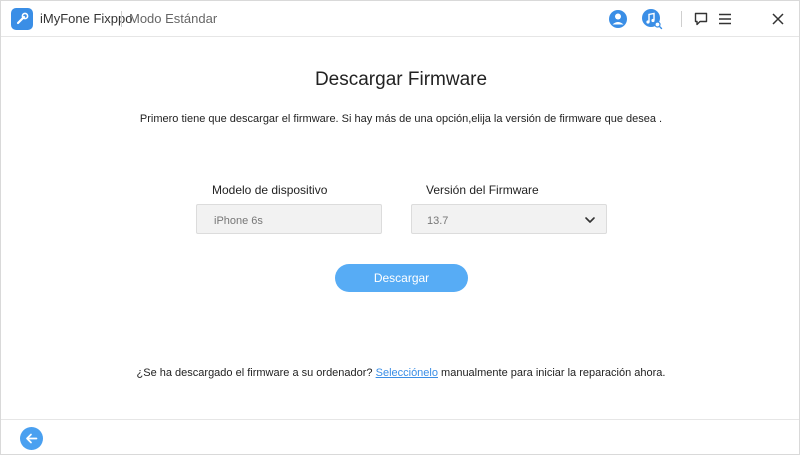 The image size is (800, 455). I want to click on firmware-version-value: 13.7, so click(438, 221).